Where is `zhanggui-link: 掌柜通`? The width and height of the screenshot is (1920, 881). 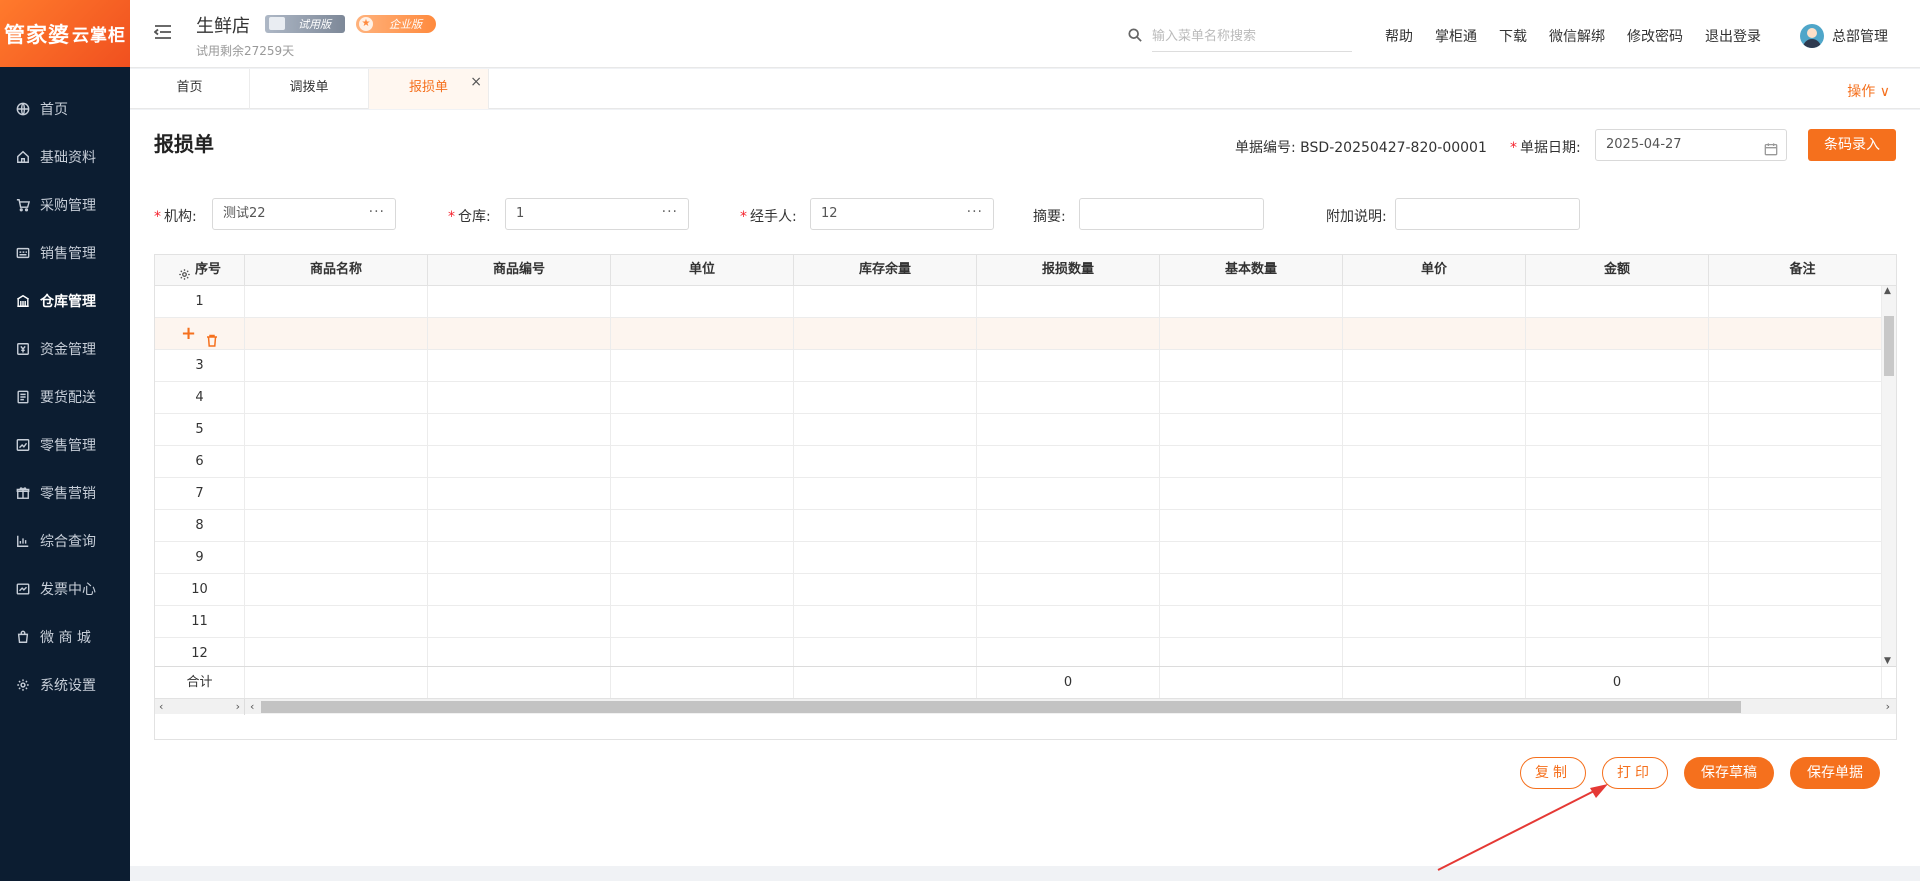
zhanggui-link: 掌柜通 is located at coordinates (1456, 36).